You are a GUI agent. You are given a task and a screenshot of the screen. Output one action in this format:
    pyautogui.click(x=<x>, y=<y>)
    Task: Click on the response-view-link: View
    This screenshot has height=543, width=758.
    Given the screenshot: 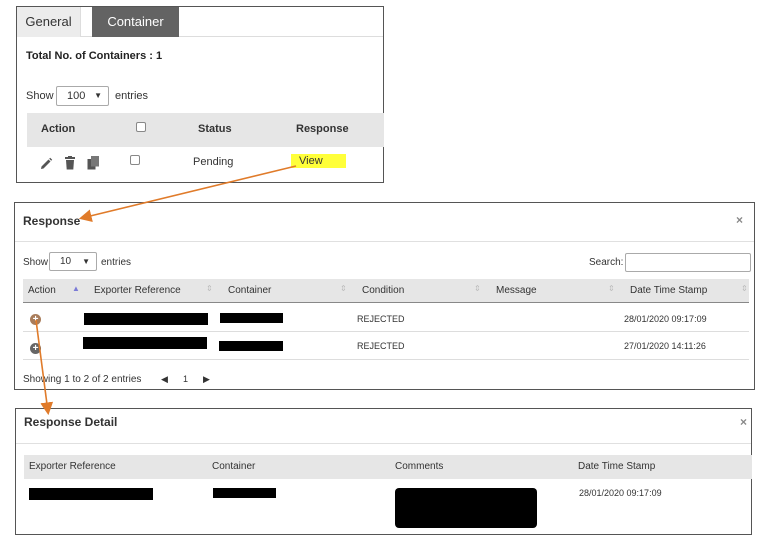 What is the action you would take?
    pyautogui.click(x=318, y=161)
    